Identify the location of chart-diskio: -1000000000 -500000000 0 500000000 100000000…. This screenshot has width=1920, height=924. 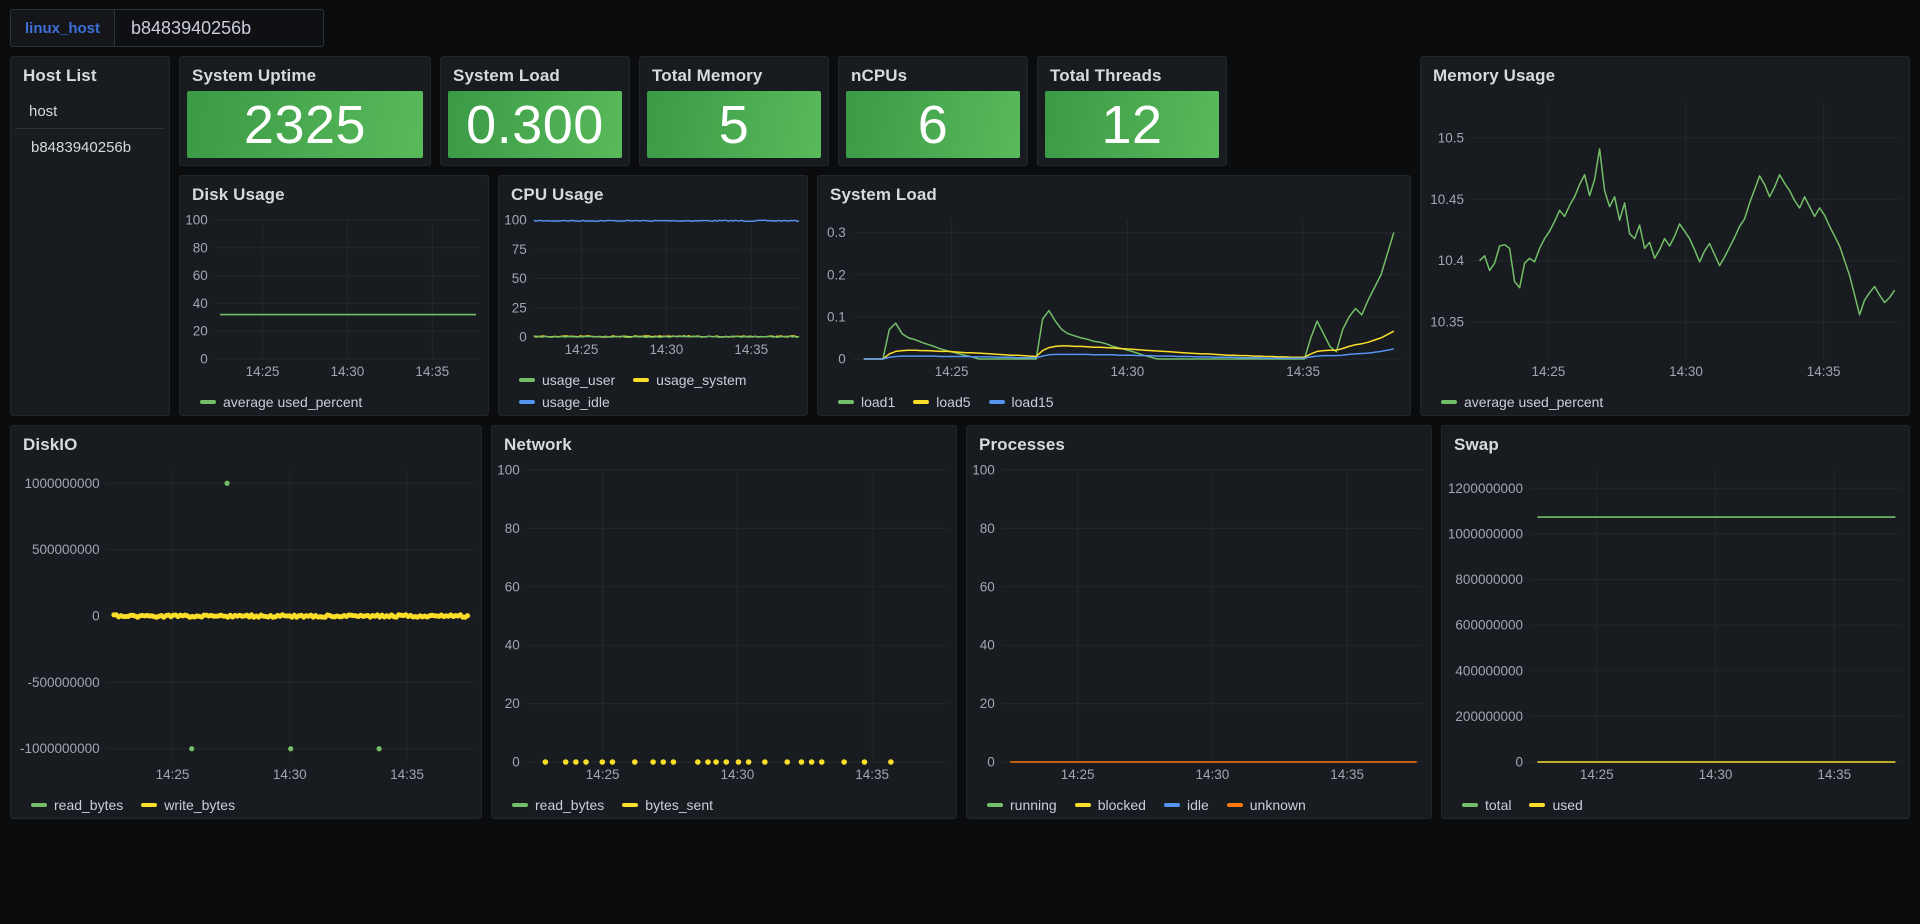
(246, 626).